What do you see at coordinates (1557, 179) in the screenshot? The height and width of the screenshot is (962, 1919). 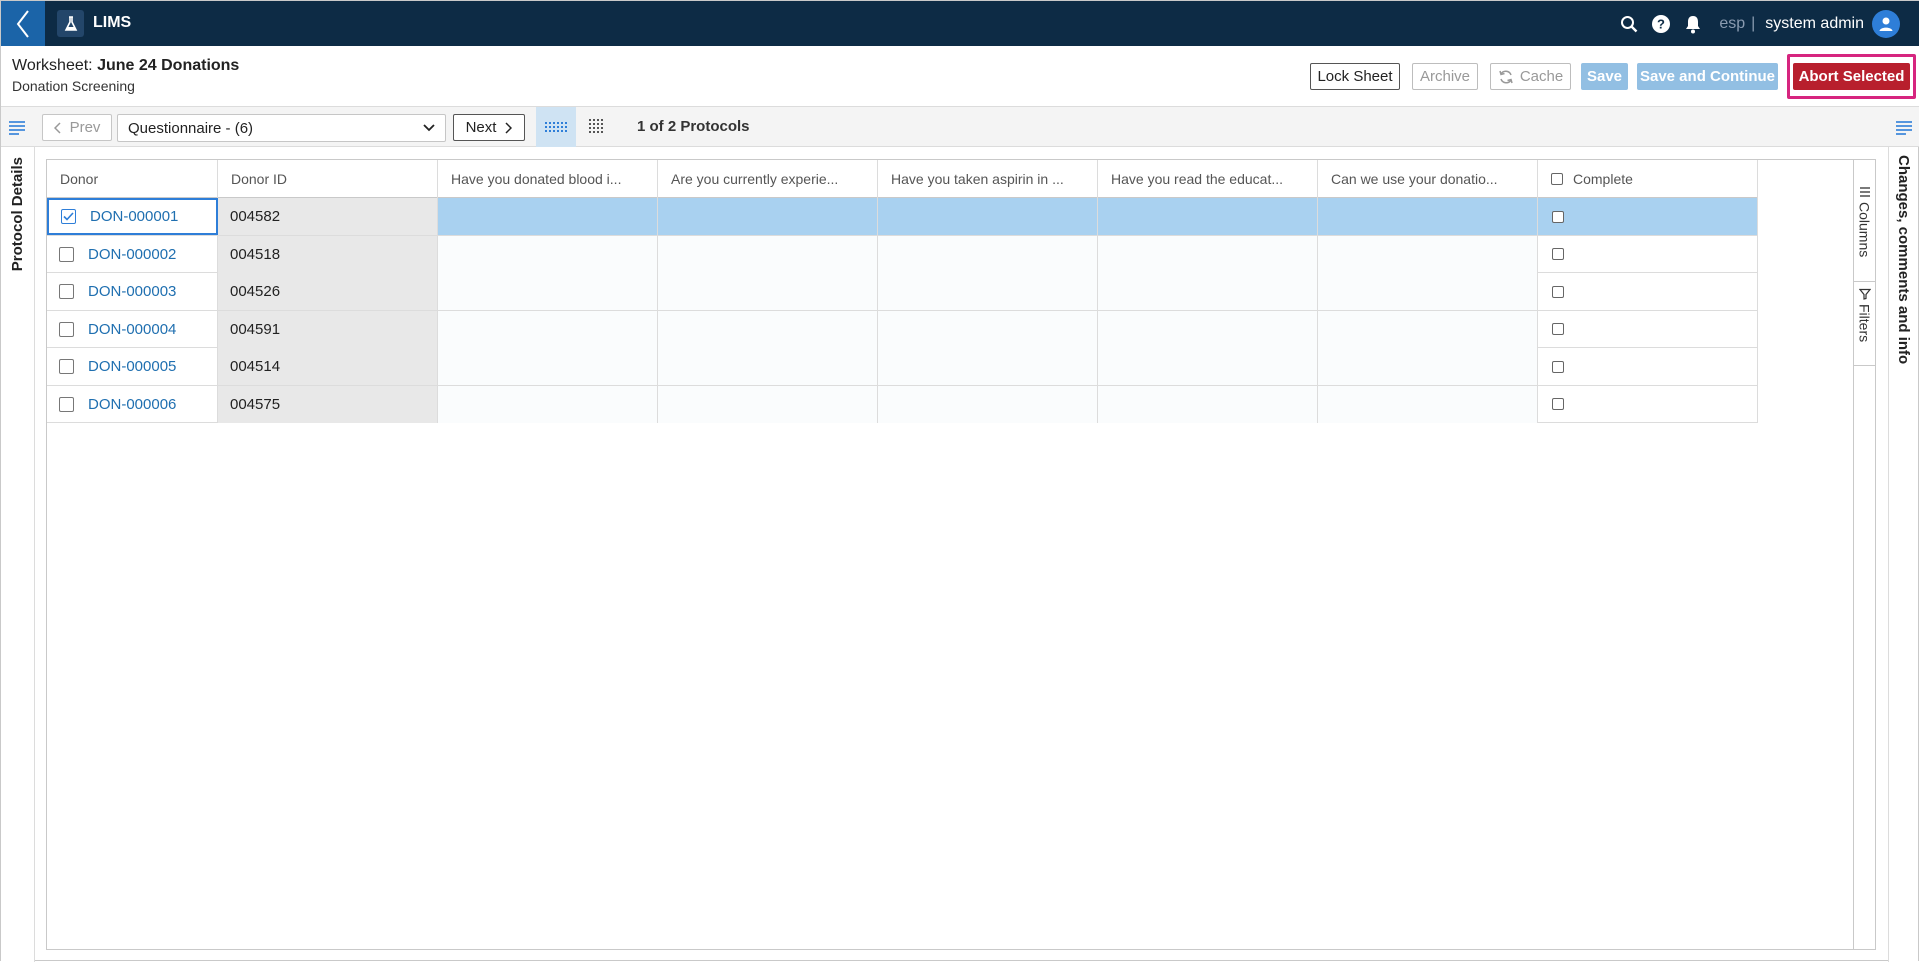 I see `complete-all-checkbox` at bounding box center [1557, 179].